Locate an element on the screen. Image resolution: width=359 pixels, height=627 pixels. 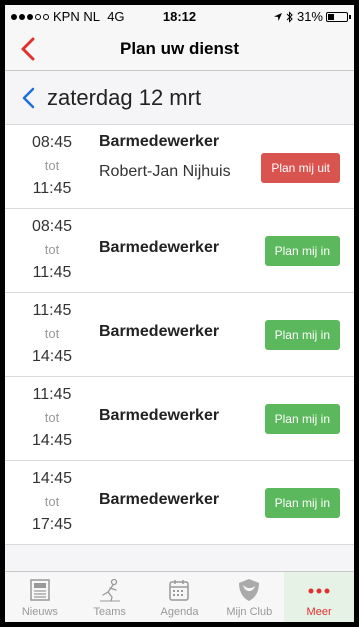
previous-day-chevron-icon is located at coordinates (29, 98).